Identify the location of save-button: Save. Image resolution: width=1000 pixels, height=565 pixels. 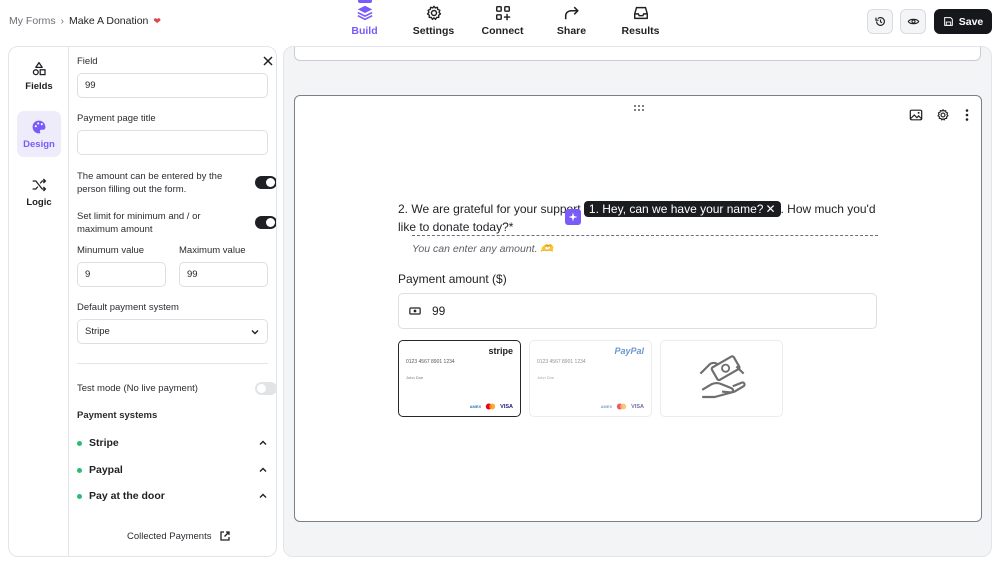
(963, 21).